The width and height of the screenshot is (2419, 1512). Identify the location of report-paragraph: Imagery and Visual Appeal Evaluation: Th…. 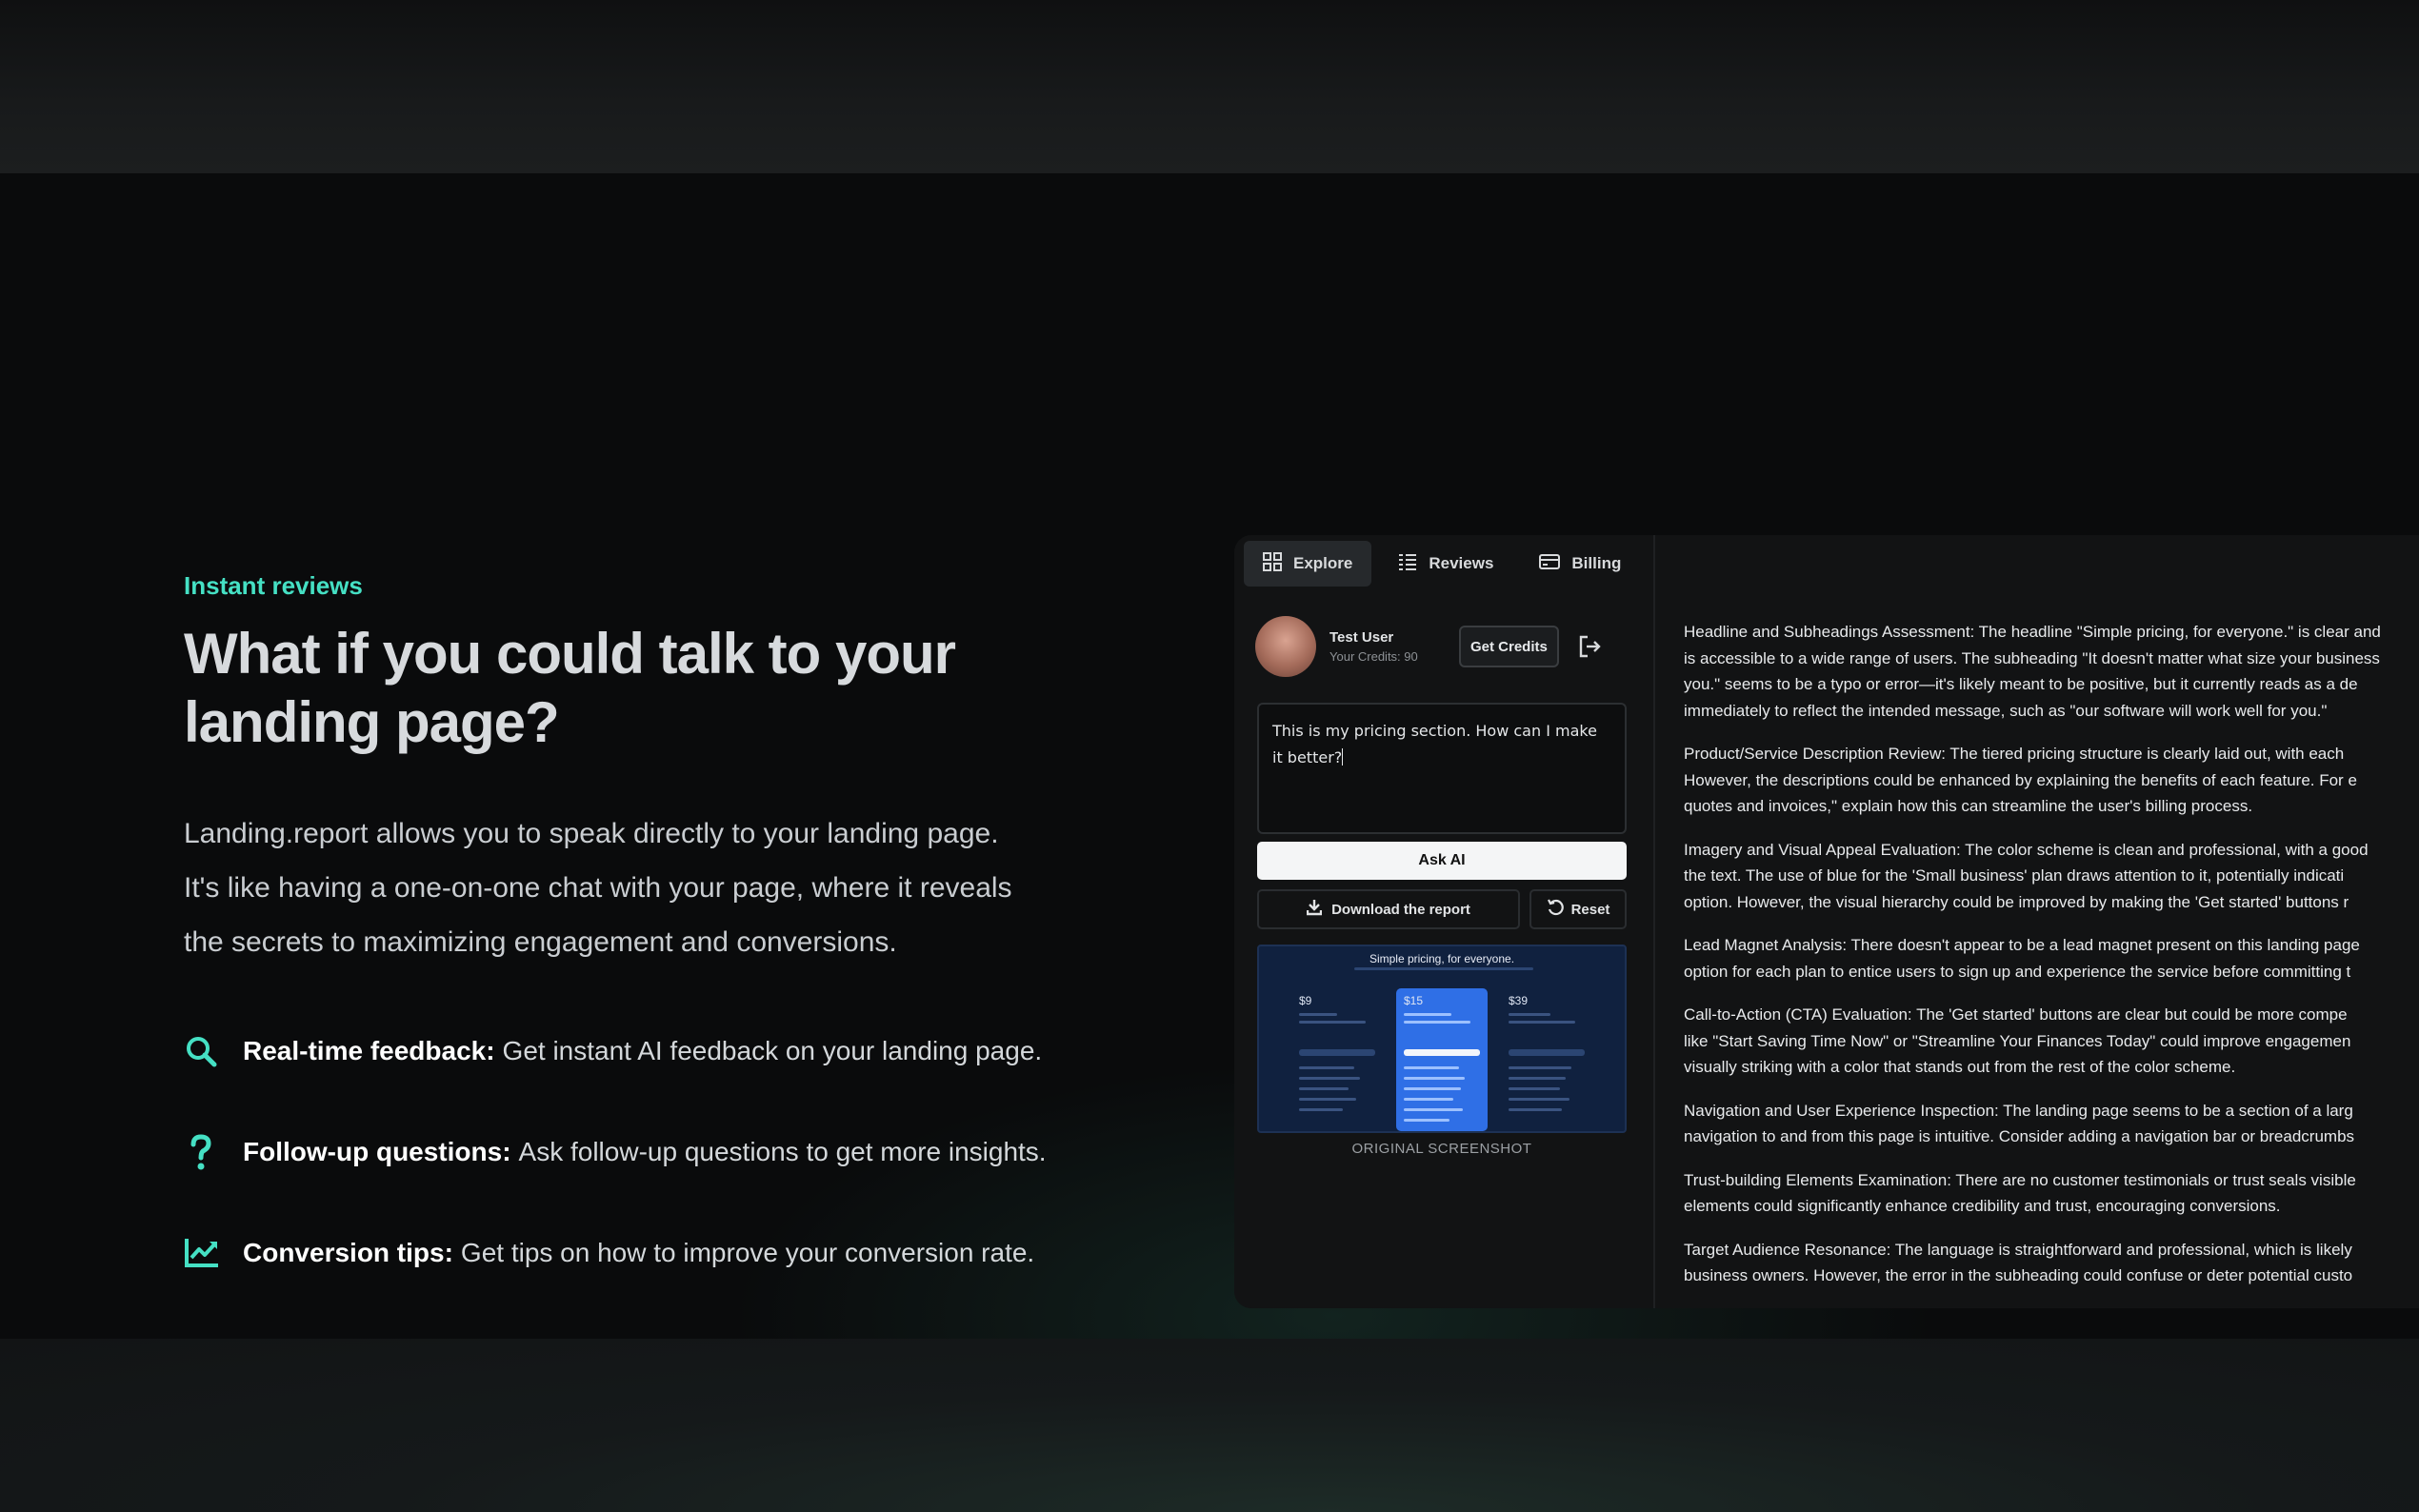
(2051, 876).